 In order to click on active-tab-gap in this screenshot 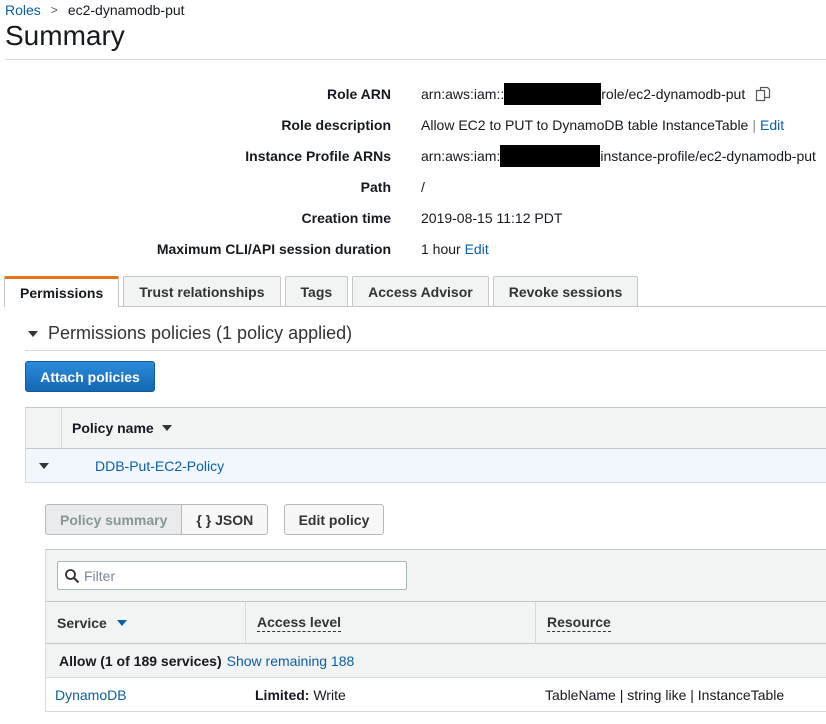, I will do `click(61, 306)`.